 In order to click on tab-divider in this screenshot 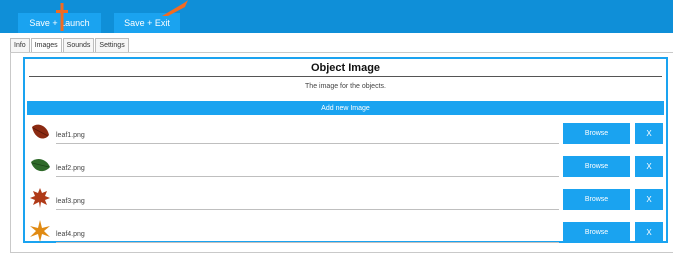, I will do `click(341, 52)`.